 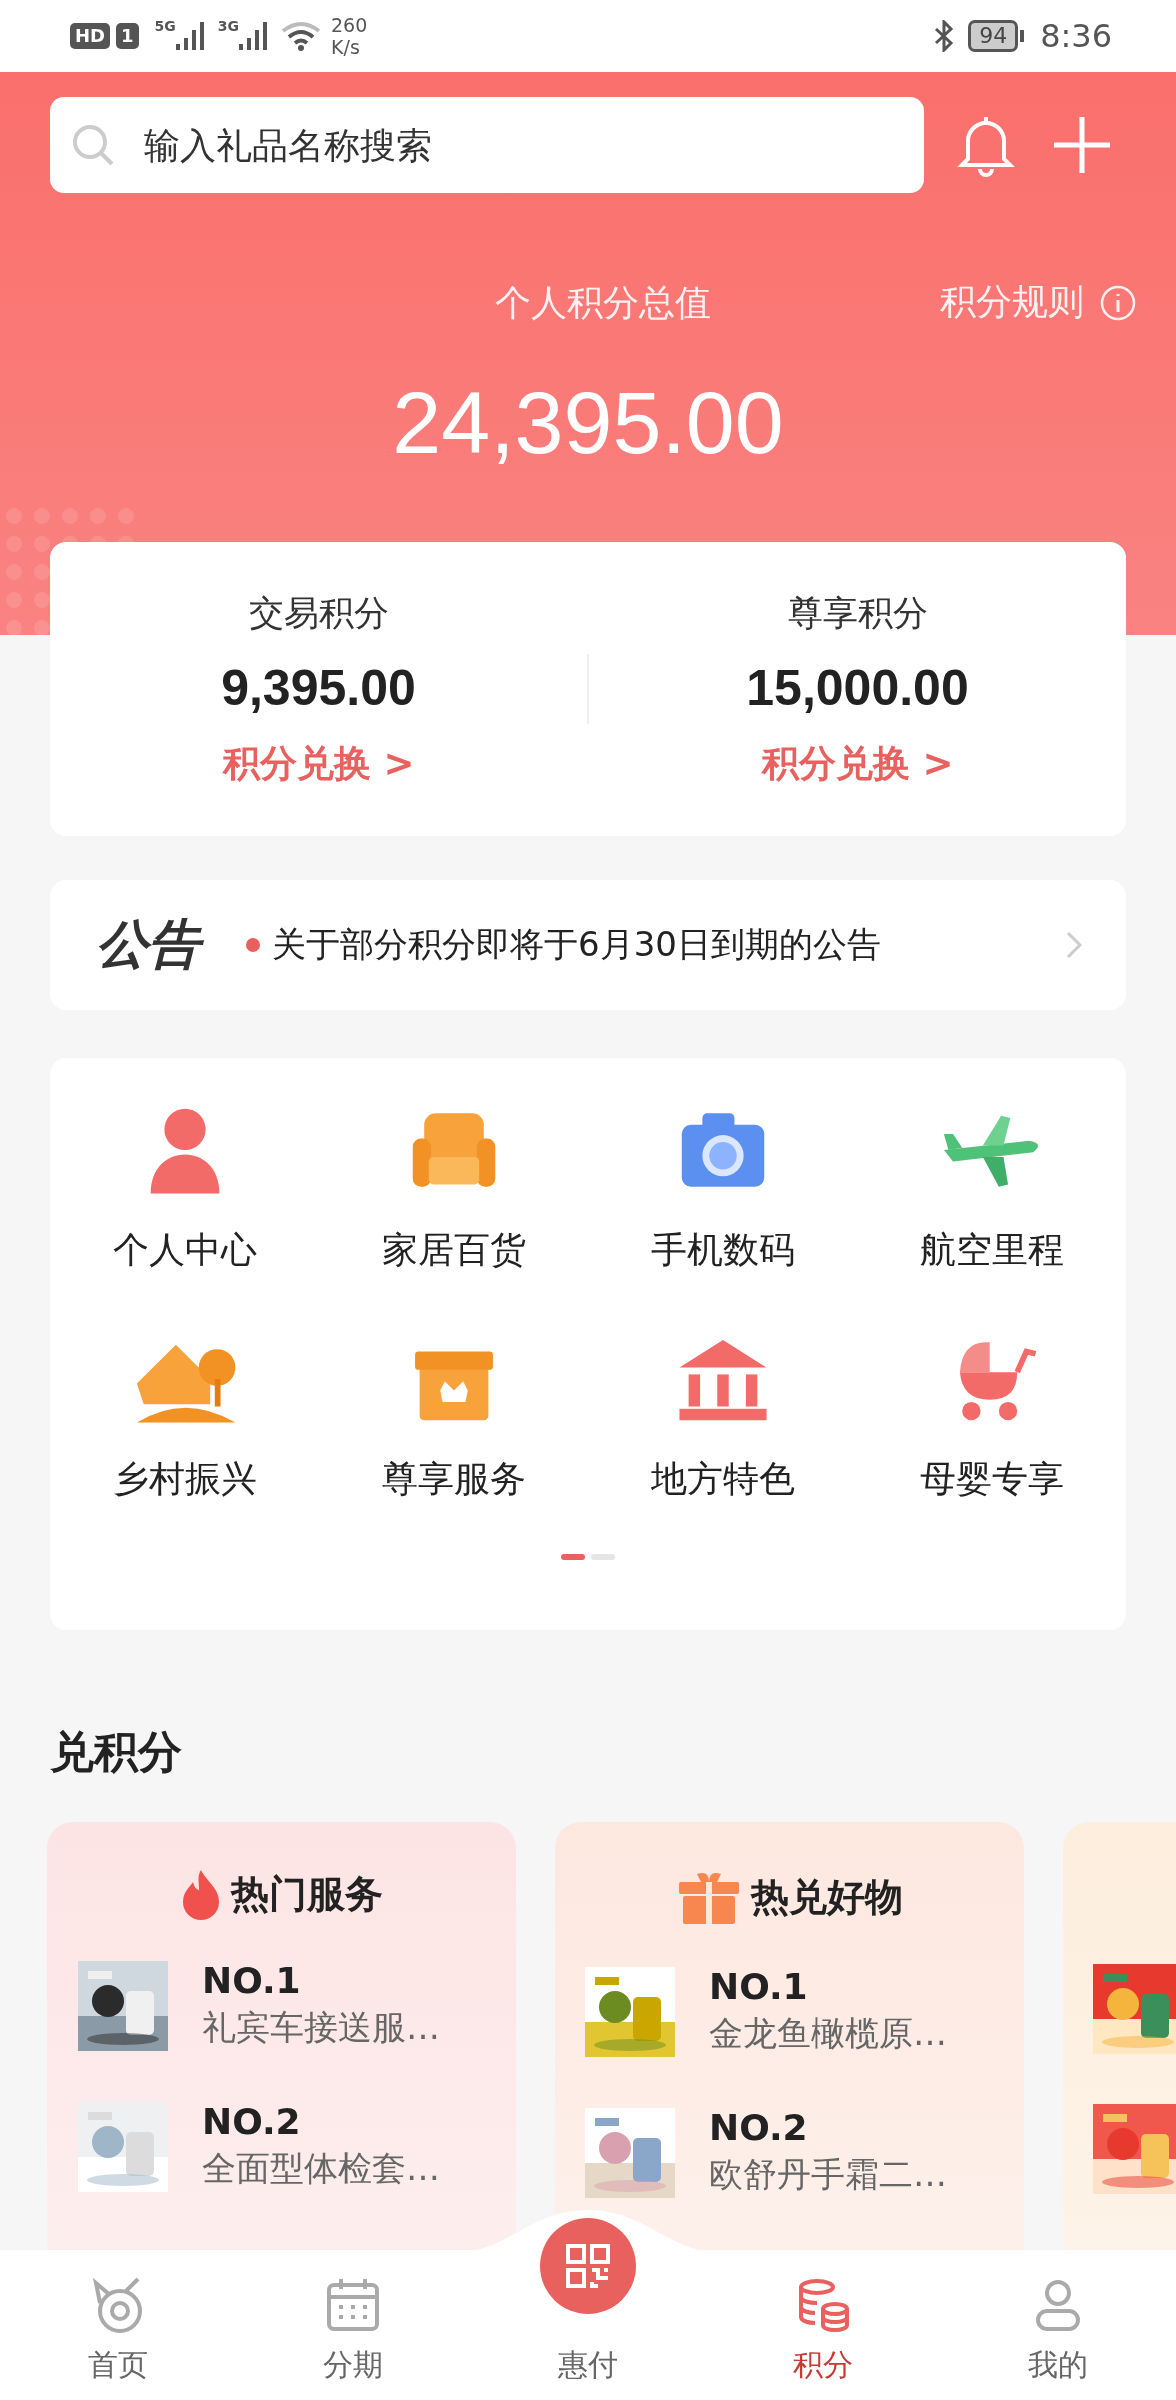 What do you see at coordinates (118, 2325) in the screenshot?
I see `tab-item: 首页` at bounding box center [118, 2325].